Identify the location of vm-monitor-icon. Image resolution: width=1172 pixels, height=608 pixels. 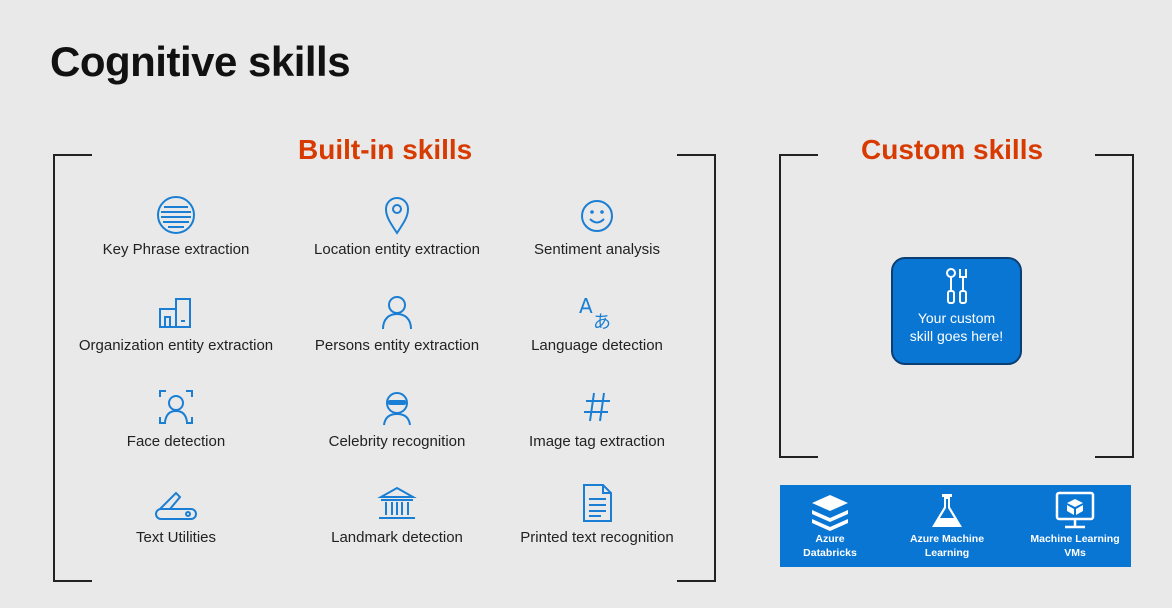
(1075, 510).